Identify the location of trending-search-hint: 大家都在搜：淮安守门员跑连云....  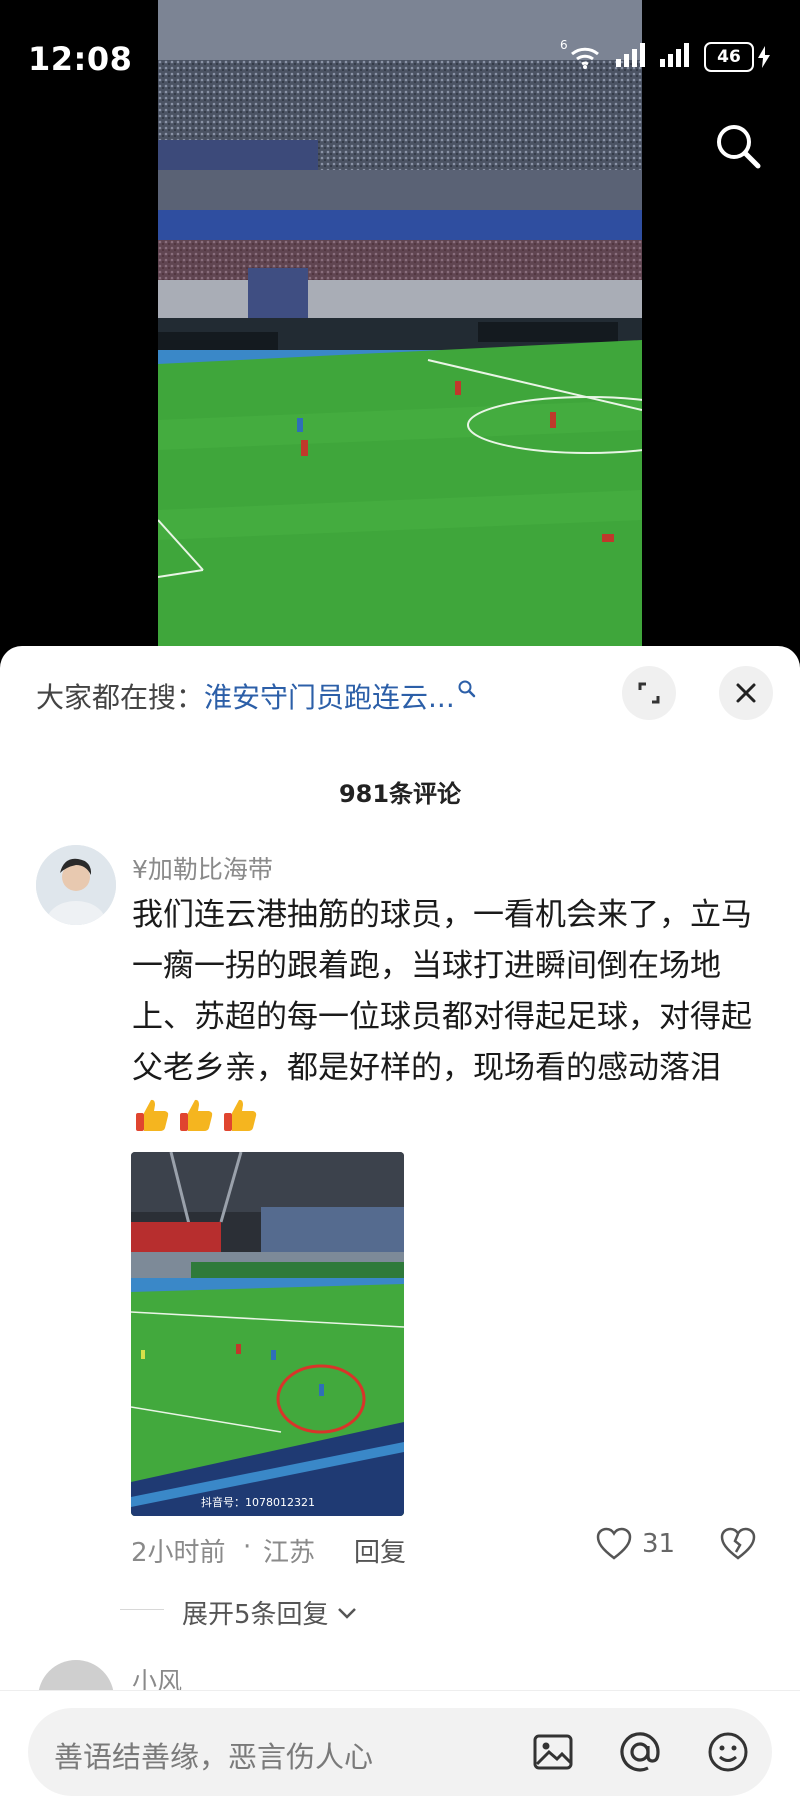
(256, 696).